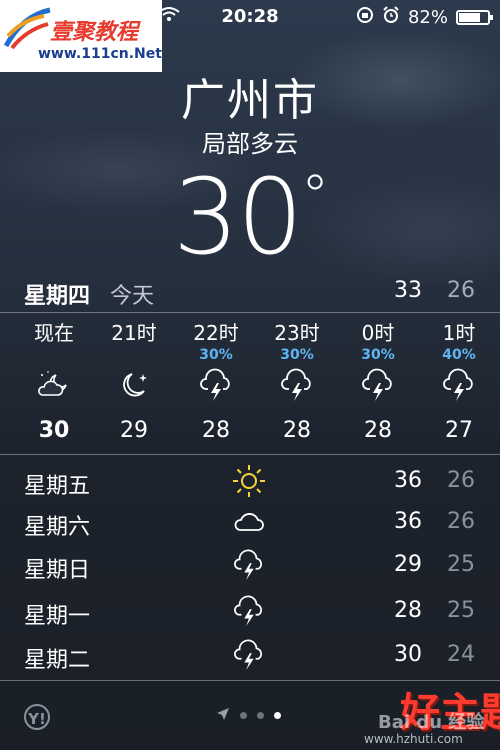  I want to click on daily-high: 30, so click(408, 654).